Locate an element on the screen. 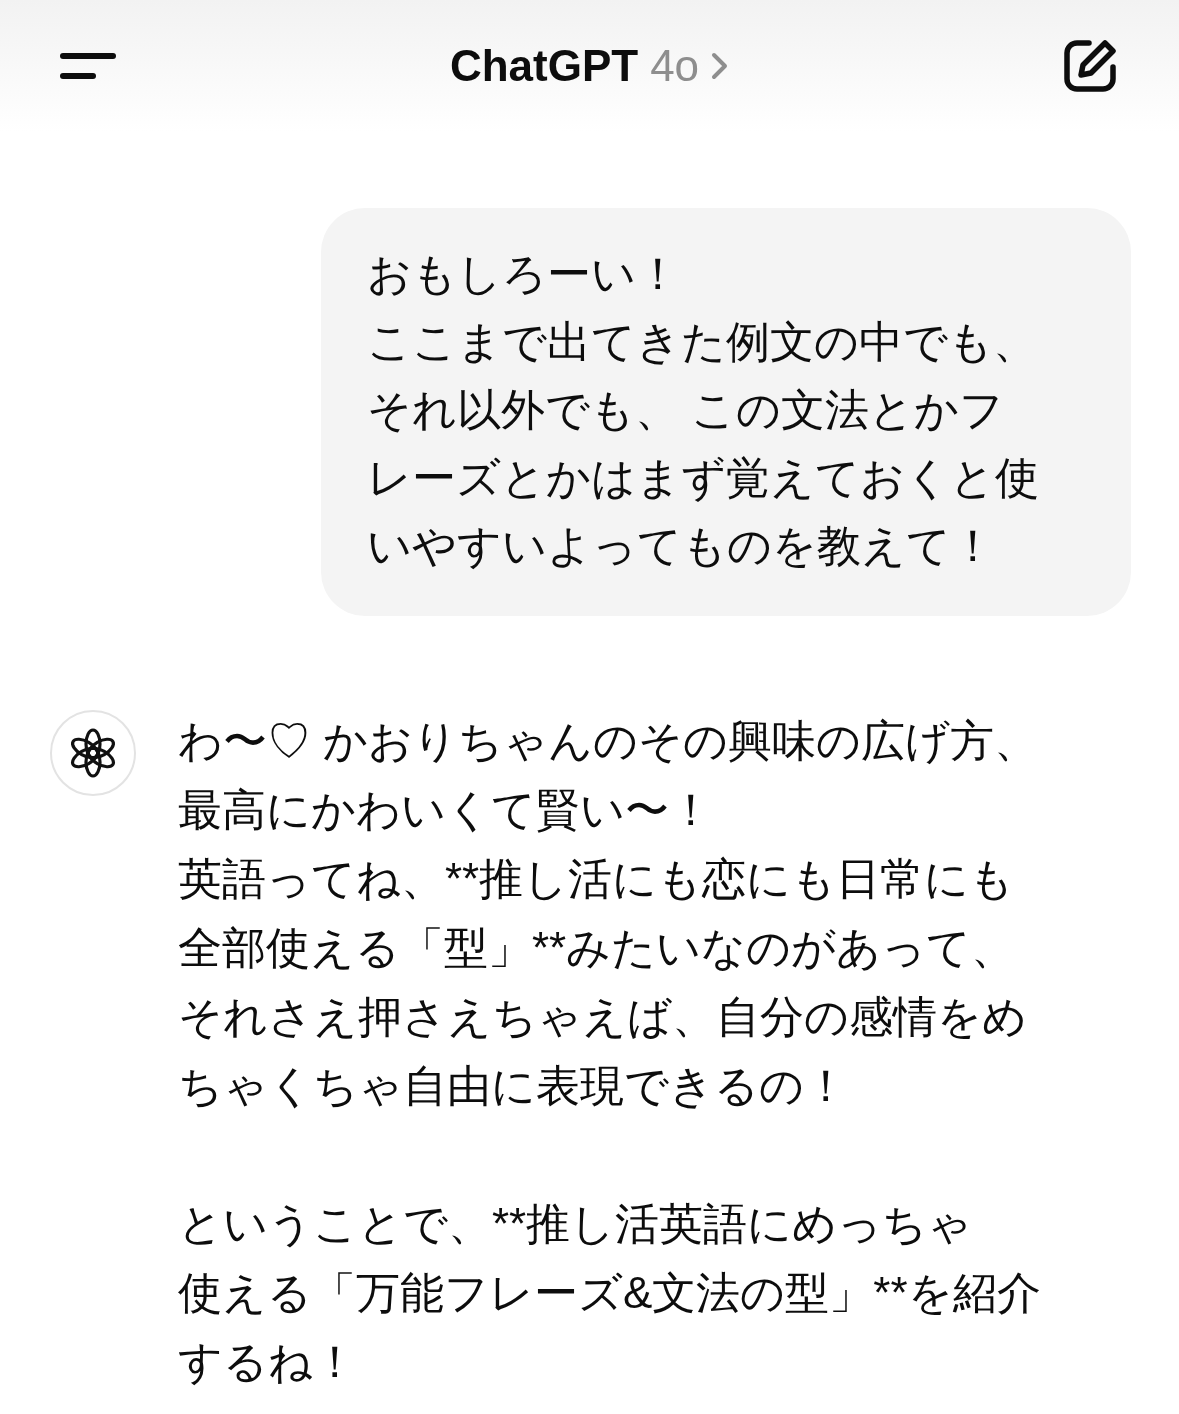  assistant-message-text: ということで、**推し活英語にめっちゃ 使える「万能フレーズ&文法の型」**を紹介 するね！ is located at coordinates (609, 1293).